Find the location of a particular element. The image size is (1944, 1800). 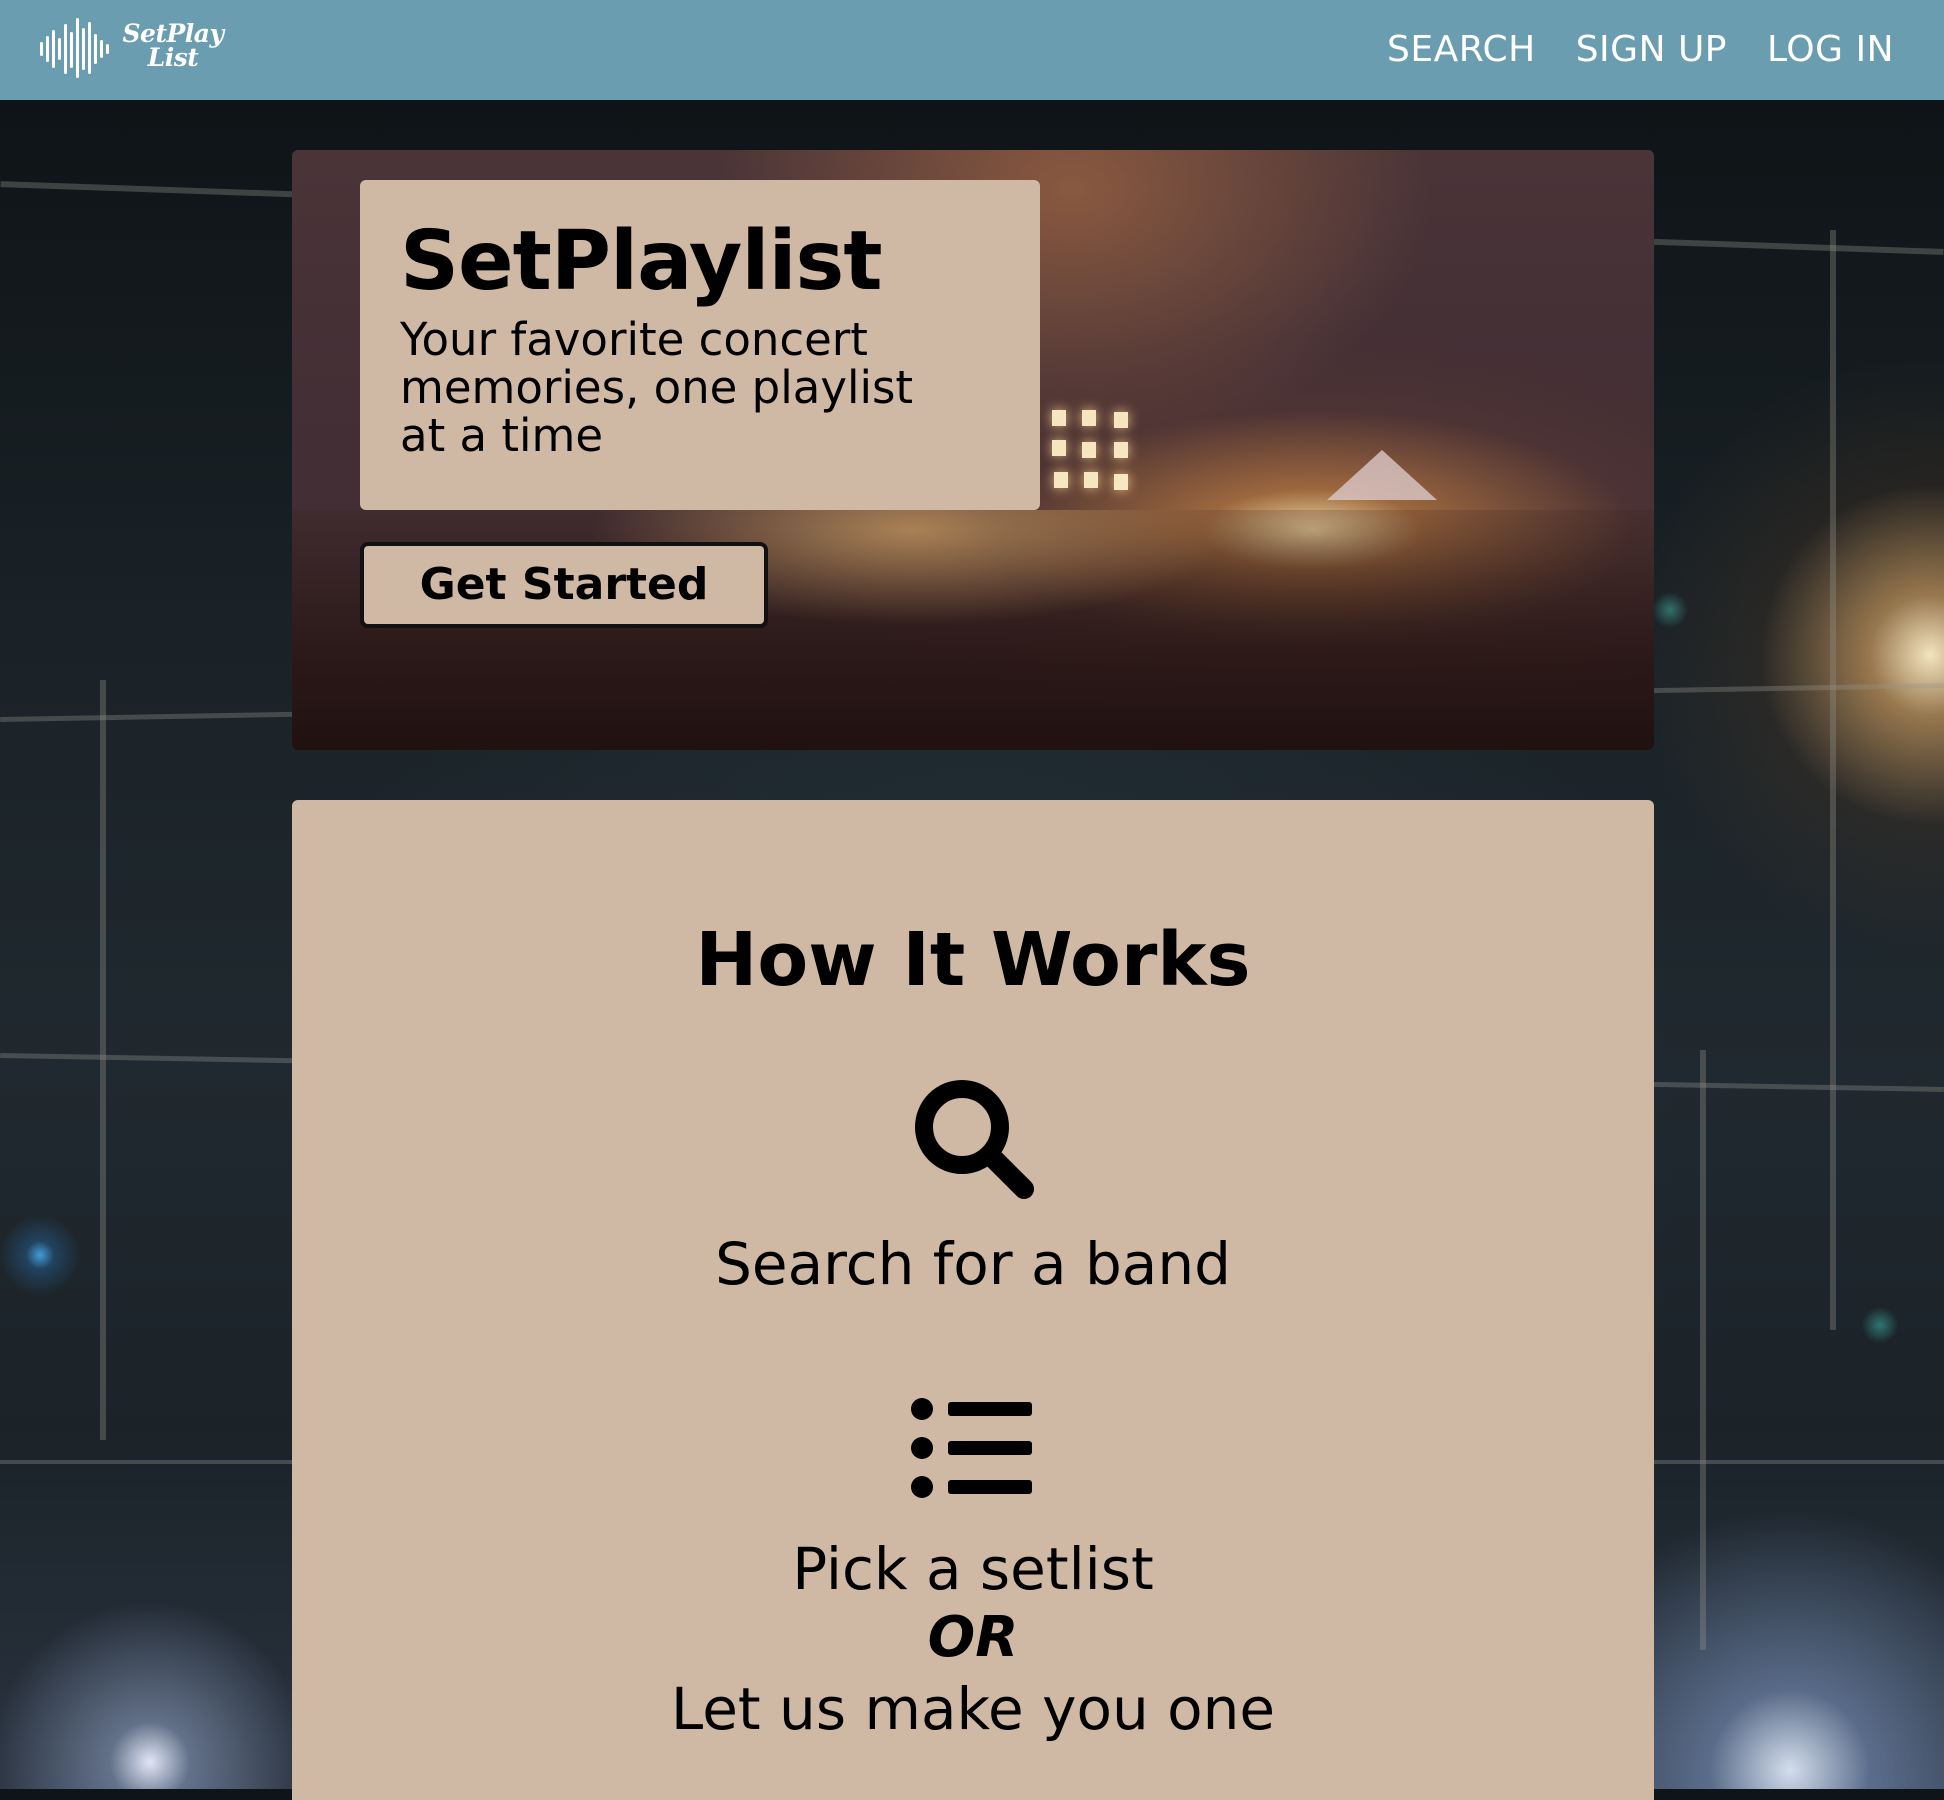

main-nav: SEARCH SIGN UP LOG IN is located at coordinates (1640, 50).